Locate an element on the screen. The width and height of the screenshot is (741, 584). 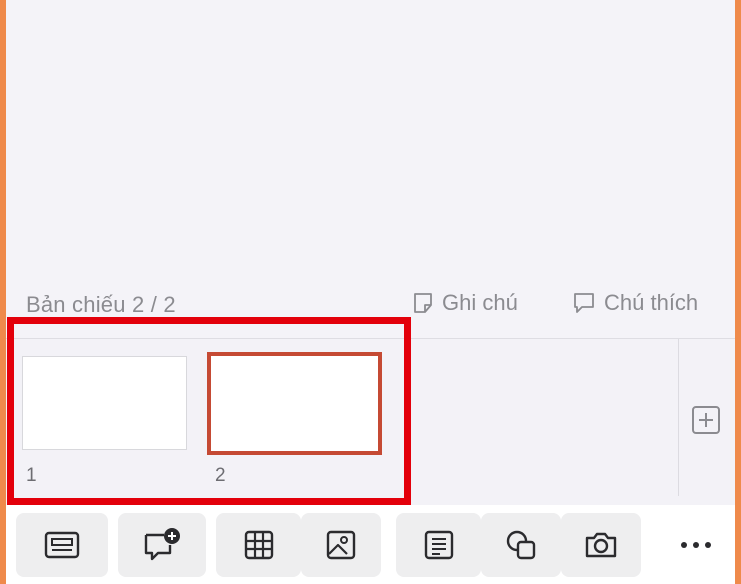
camera-icon is located at coordinates (601, 545).